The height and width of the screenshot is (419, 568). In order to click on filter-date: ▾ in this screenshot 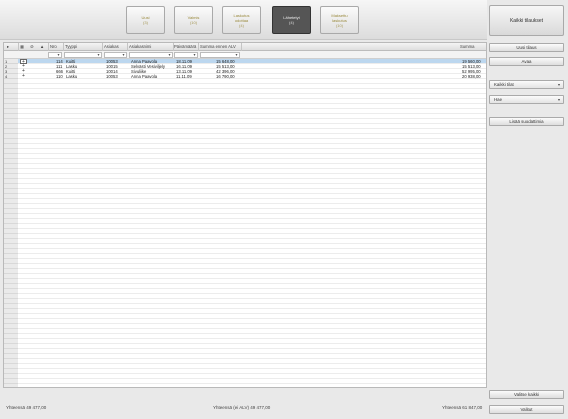, I will do `click(186, 55)`.